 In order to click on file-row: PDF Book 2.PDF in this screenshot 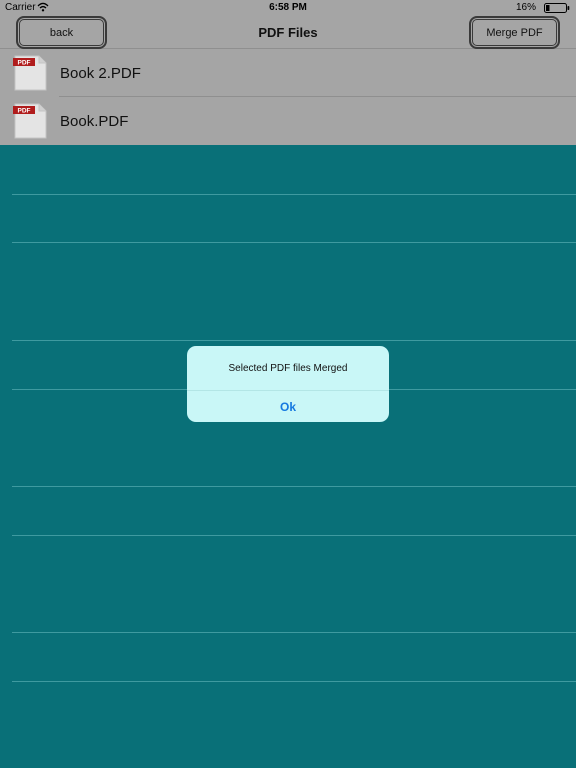, I will do `click(288, 73)`.